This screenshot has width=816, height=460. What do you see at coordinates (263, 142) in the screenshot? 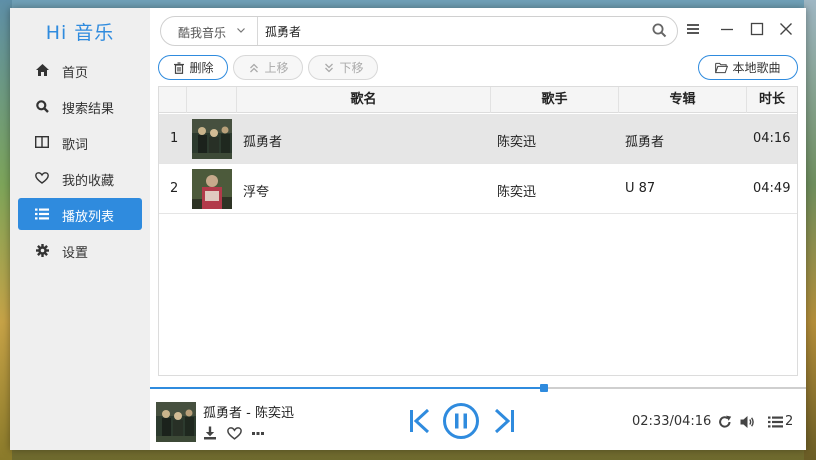
I see `row-title: 孤勇者` at bounding box center [263, 142].